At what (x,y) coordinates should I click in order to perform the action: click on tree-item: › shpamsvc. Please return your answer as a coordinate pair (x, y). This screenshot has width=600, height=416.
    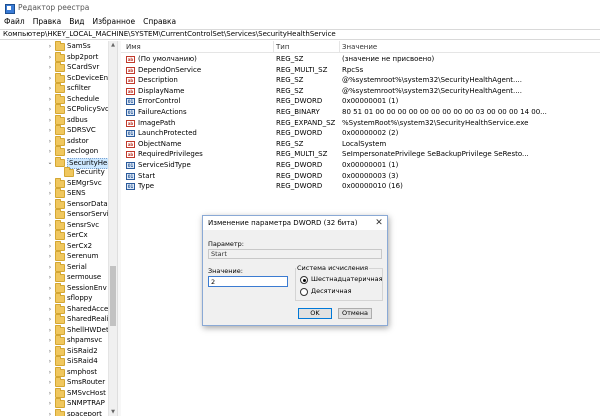
    Looking at the image, I should click on (54, 340).